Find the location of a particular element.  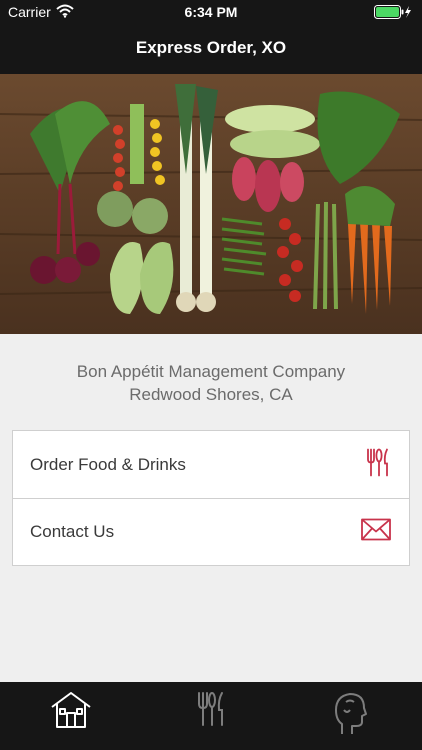

home-icon is located at coordinates (71, 710).